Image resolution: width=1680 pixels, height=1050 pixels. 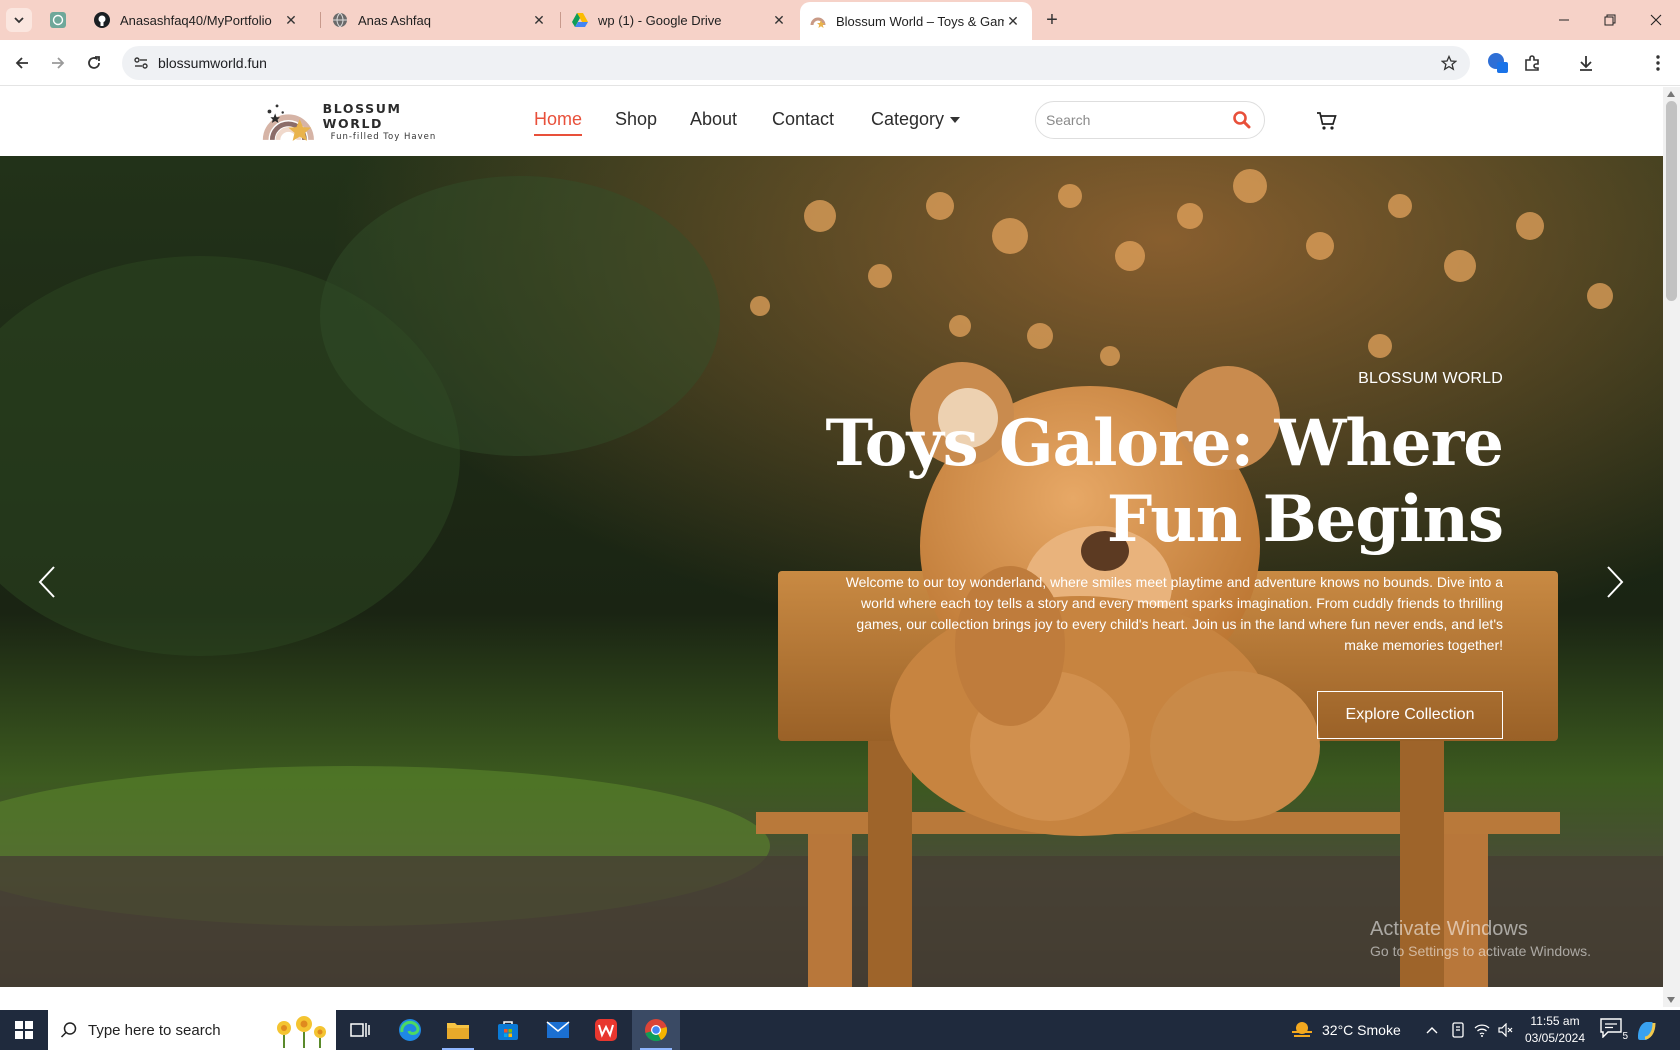 I want to click on weather-widget: 32°C Smoke, so click(x=1345, y=1030).